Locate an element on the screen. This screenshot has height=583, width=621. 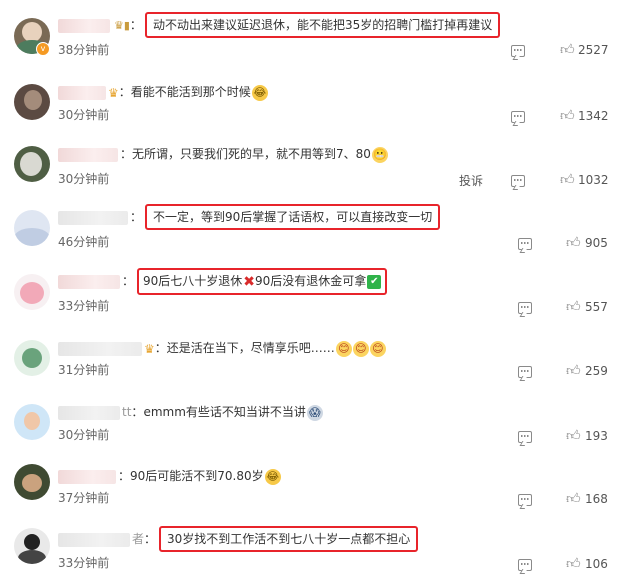
comment-time: 46分钟前 is located at coordinates (84, 242).